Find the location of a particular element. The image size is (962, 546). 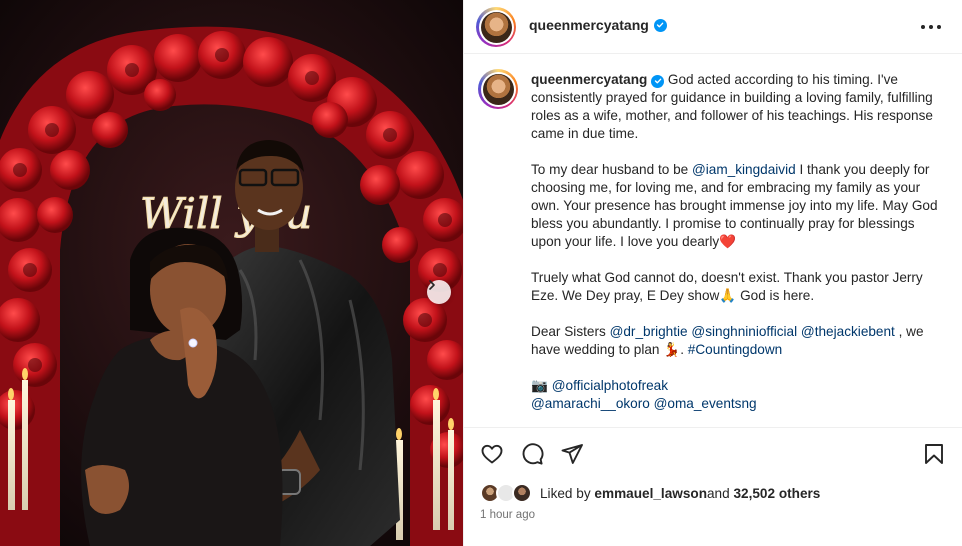

author-username-link: queenmercyatang is located at coordinates (598, 25).